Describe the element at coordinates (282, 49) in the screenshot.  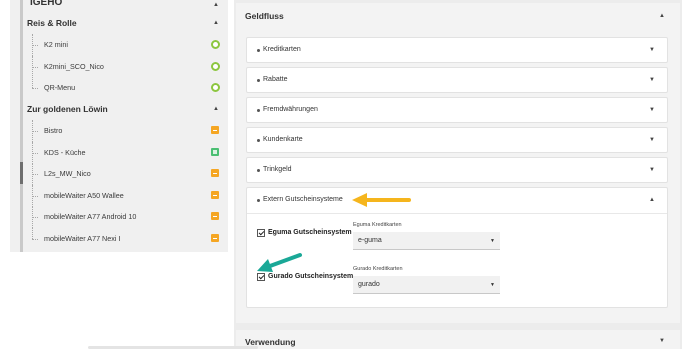
I see `accordion-label: Kreditkarten` at that location.